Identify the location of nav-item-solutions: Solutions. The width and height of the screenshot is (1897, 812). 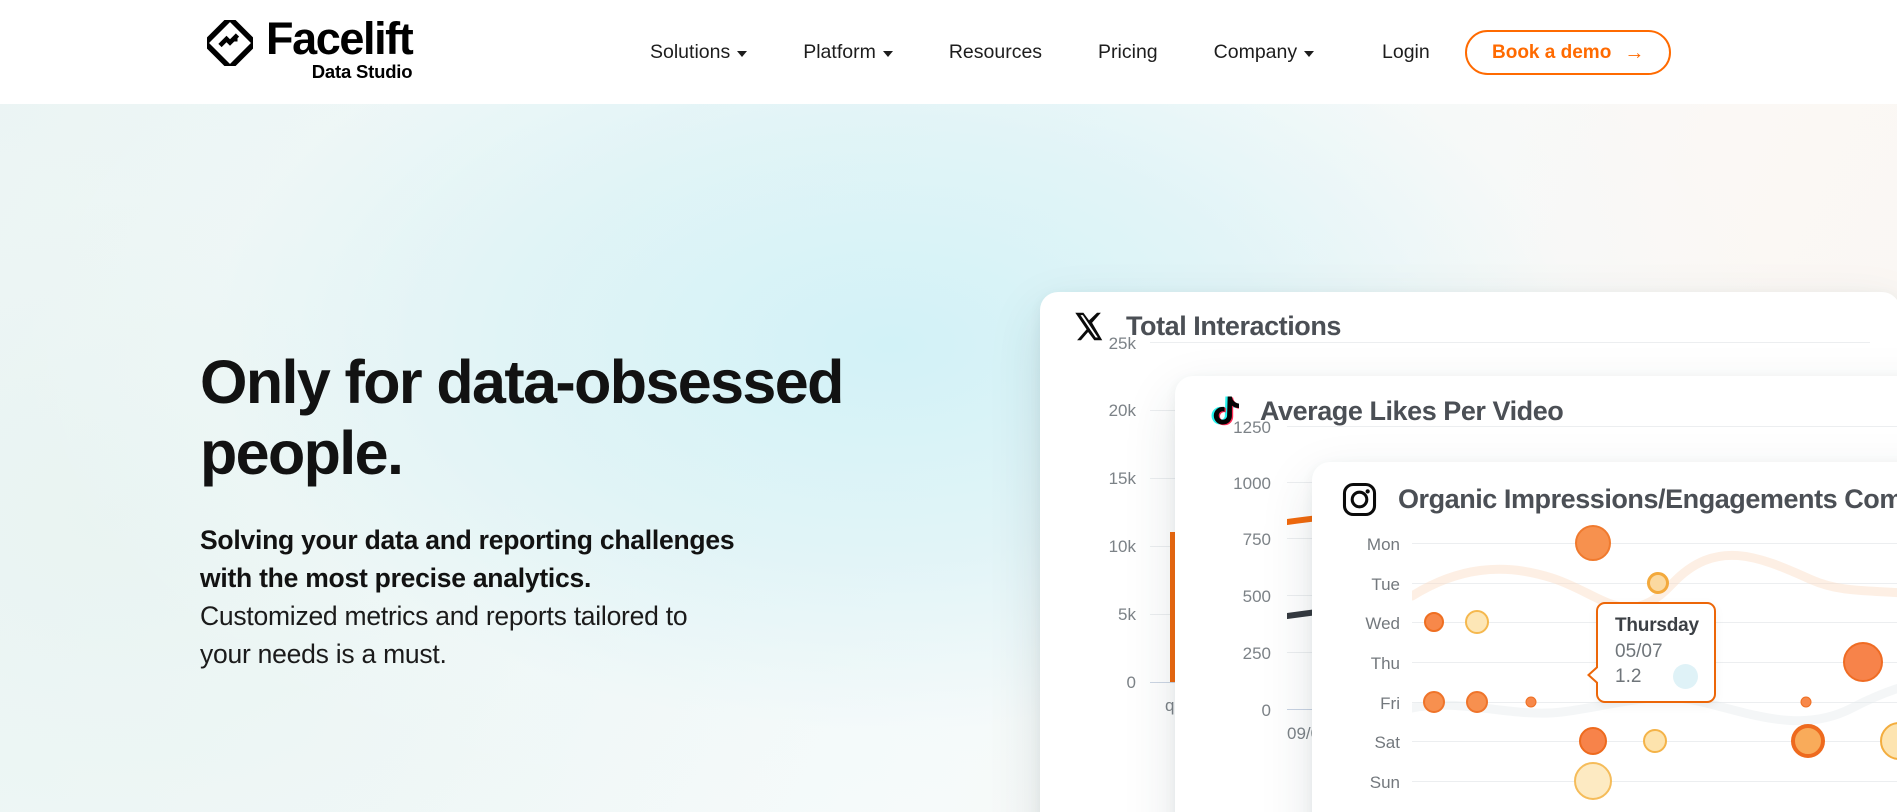
(698, 52).